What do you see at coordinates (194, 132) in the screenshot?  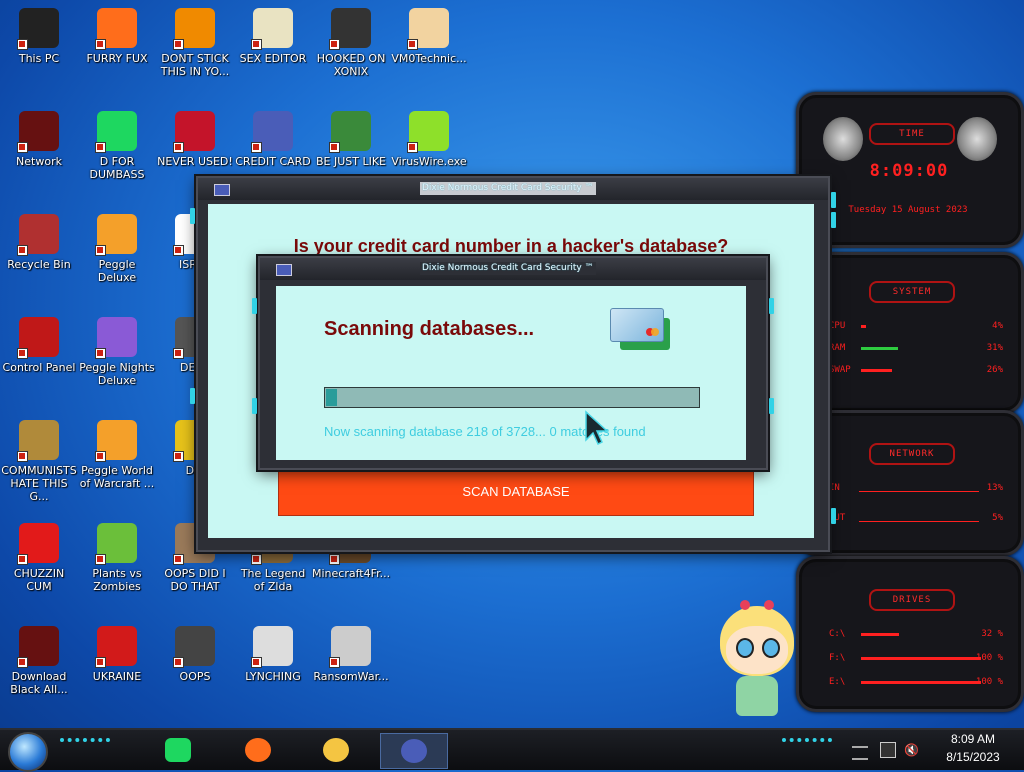 I see `devcpp-icon` at bounding box center [194, 132].